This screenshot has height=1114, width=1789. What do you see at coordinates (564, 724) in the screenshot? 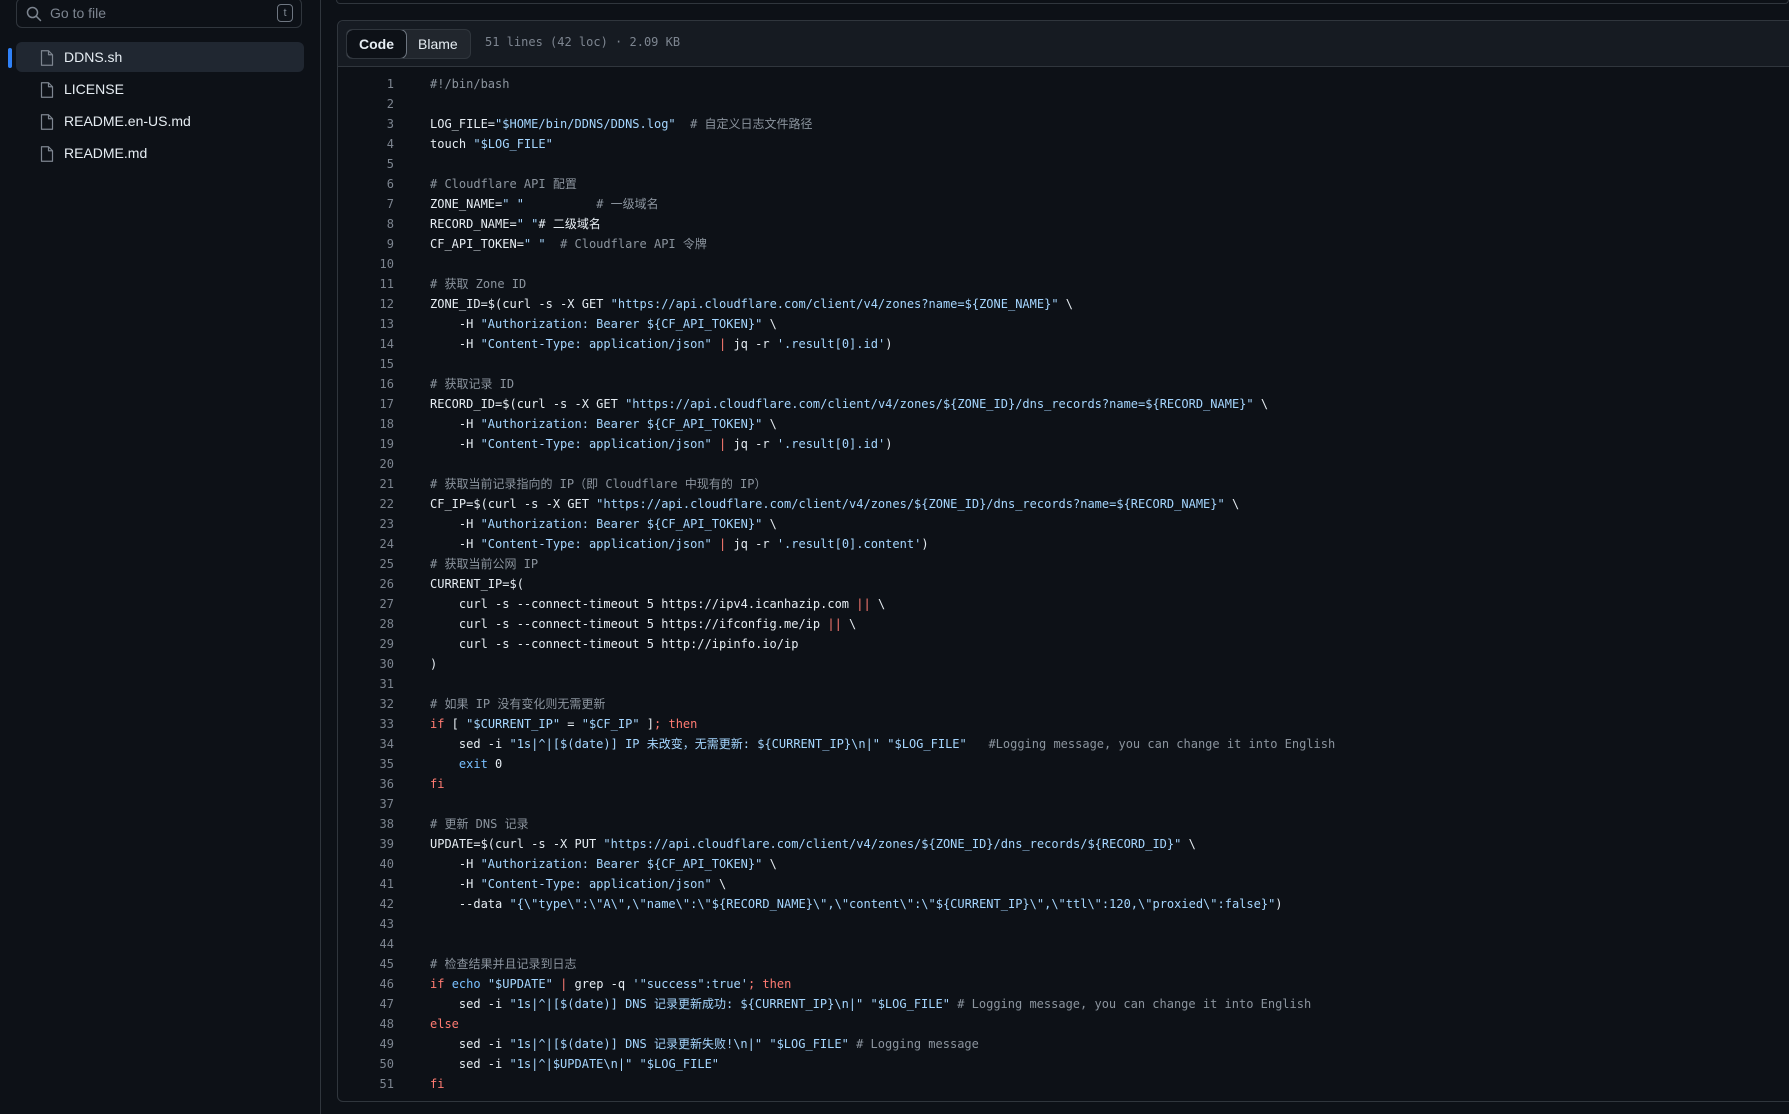
I see `line-content: if [ "$CURRENT_IP" = "$CF_IP" ]; then` at bounding box center [564, 724].